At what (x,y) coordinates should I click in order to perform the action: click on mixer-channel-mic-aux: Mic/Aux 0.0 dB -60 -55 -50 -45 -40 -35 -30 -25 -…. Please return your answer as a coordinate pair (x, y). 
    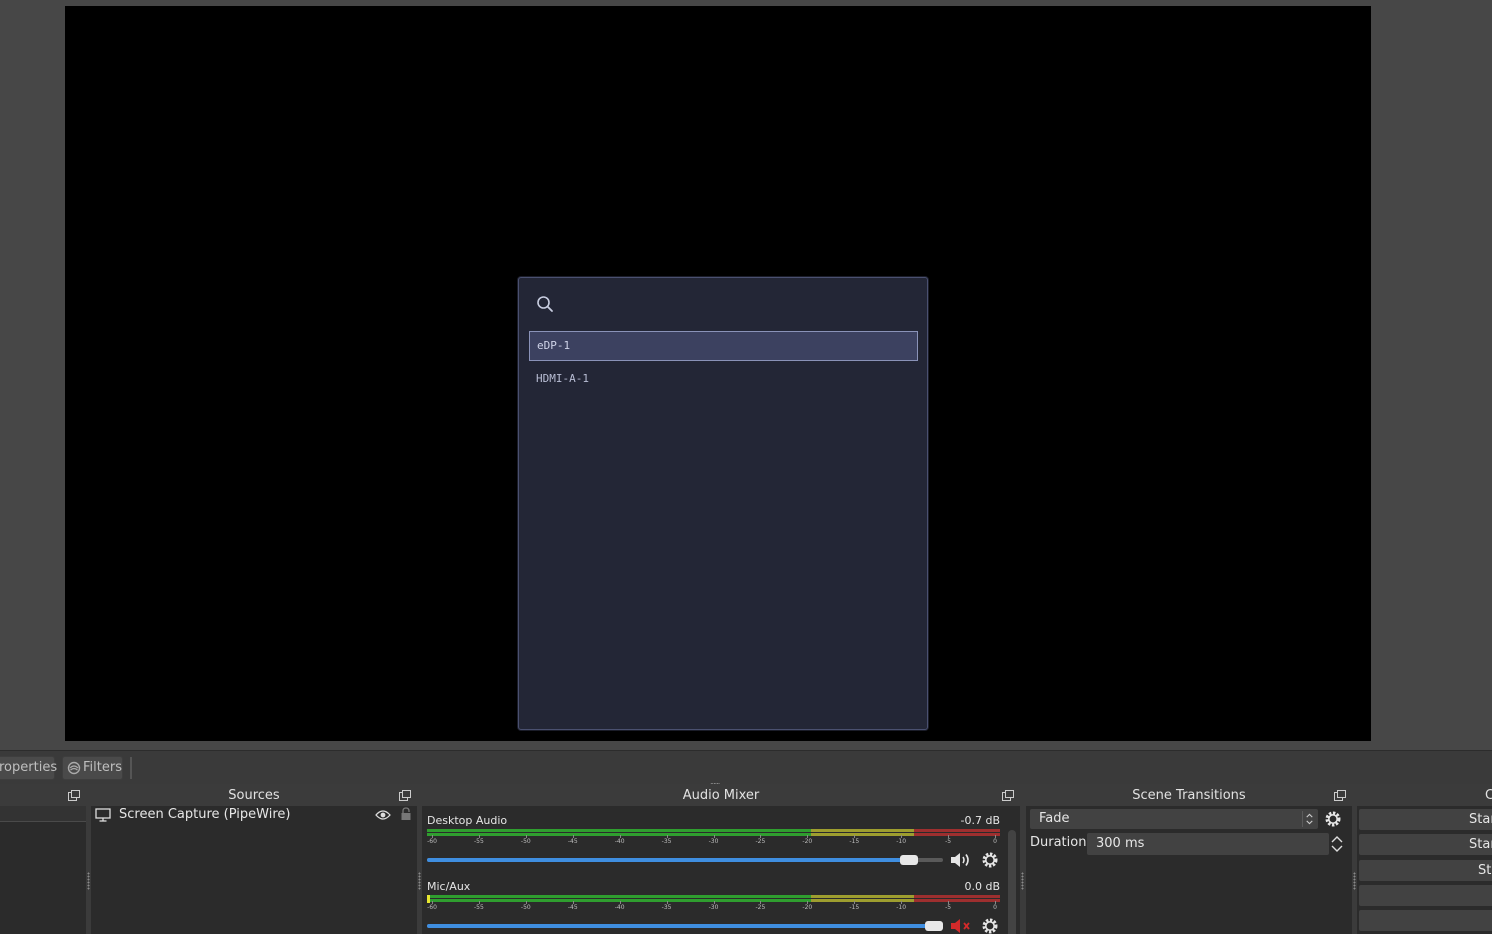
    Looking at the image, I should click on (714, 905).